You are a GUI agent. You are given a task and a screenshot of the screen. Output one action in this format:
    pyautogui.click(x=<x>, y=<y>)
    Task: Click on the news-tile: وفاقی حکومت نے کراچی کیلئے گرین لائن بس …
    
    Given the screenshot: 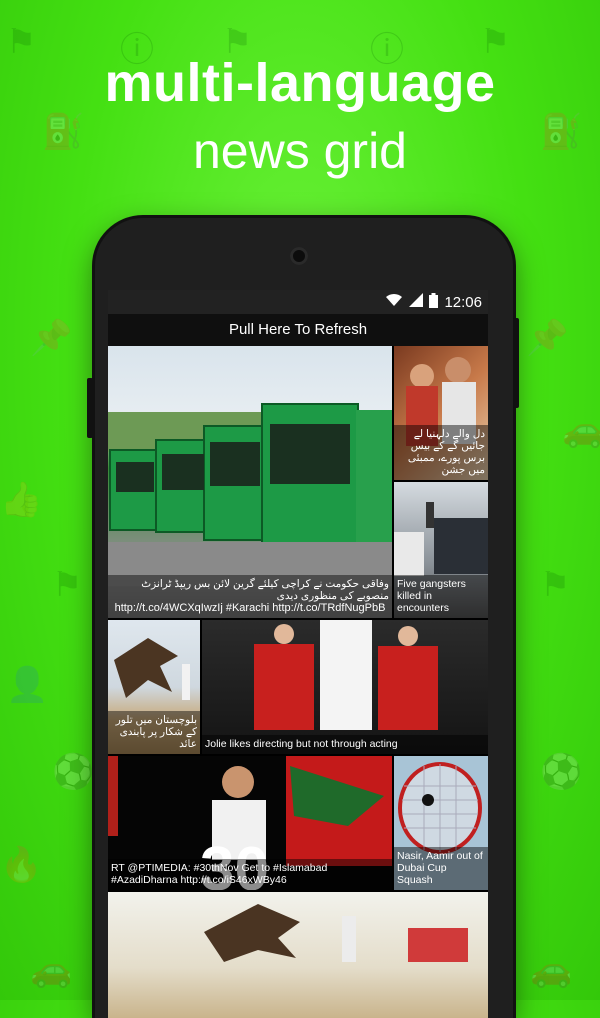 What is the action you would take?
    pyautogui.click(x=250, y=482)
    